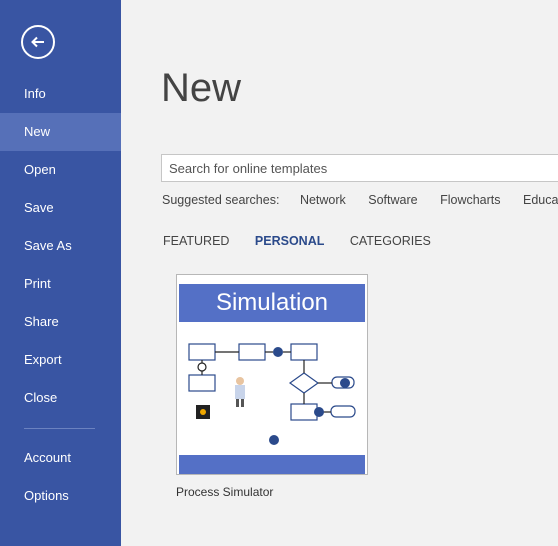  Describe the element at coordinates (470, 200) in the screenshot. I see `suggested-link-flowcharts: Flowcharts` at that location.